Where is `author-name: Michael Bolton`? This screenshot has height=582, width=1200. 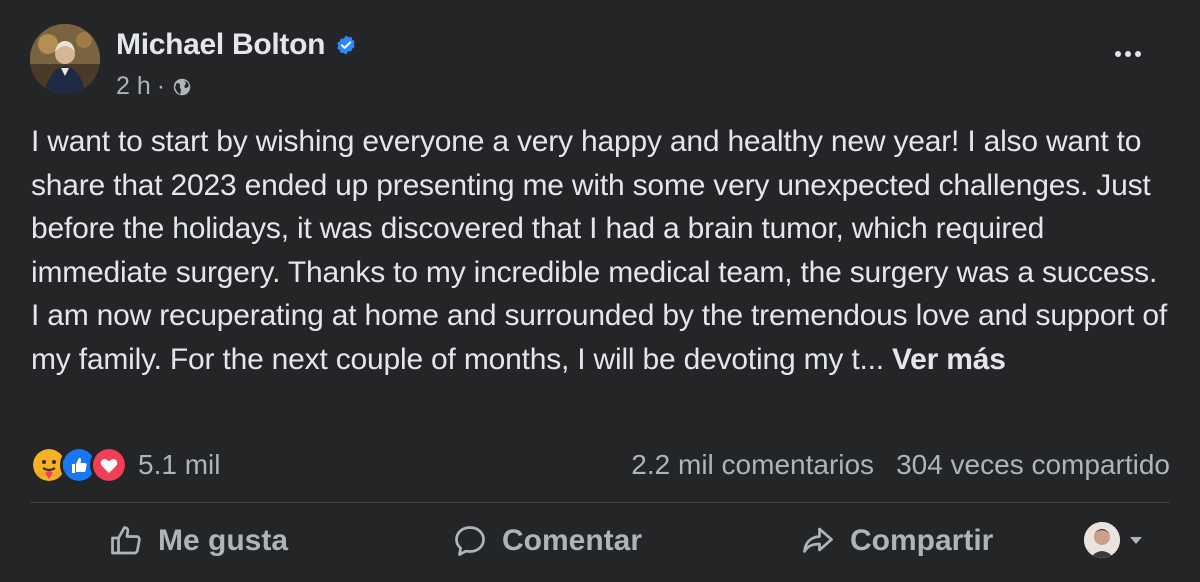 author-name: Michael Bolton is located at coordinates (220, 45).